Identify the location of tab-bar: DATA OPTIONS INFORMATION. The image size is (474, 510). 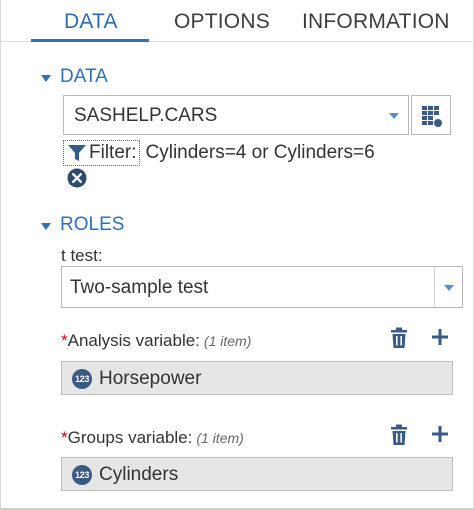
(237, 21).